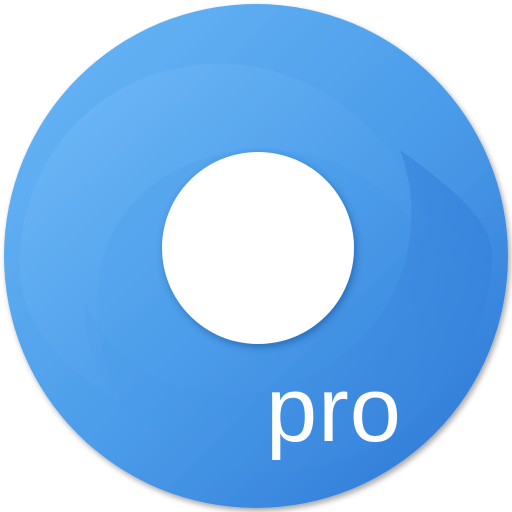  I want to click on pro-badge-label: pro, so click(334, 410).